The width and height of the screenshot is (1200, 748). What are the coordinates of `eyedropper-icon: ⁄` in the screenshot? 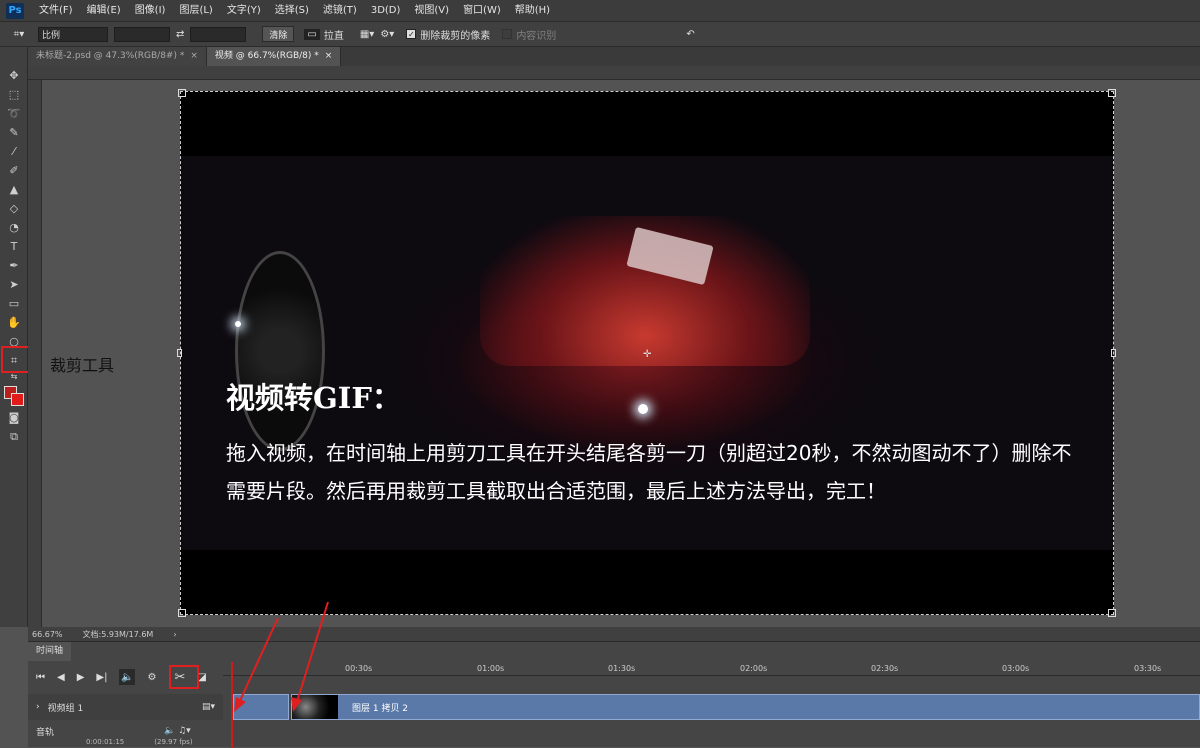 It's located at (14, 151).